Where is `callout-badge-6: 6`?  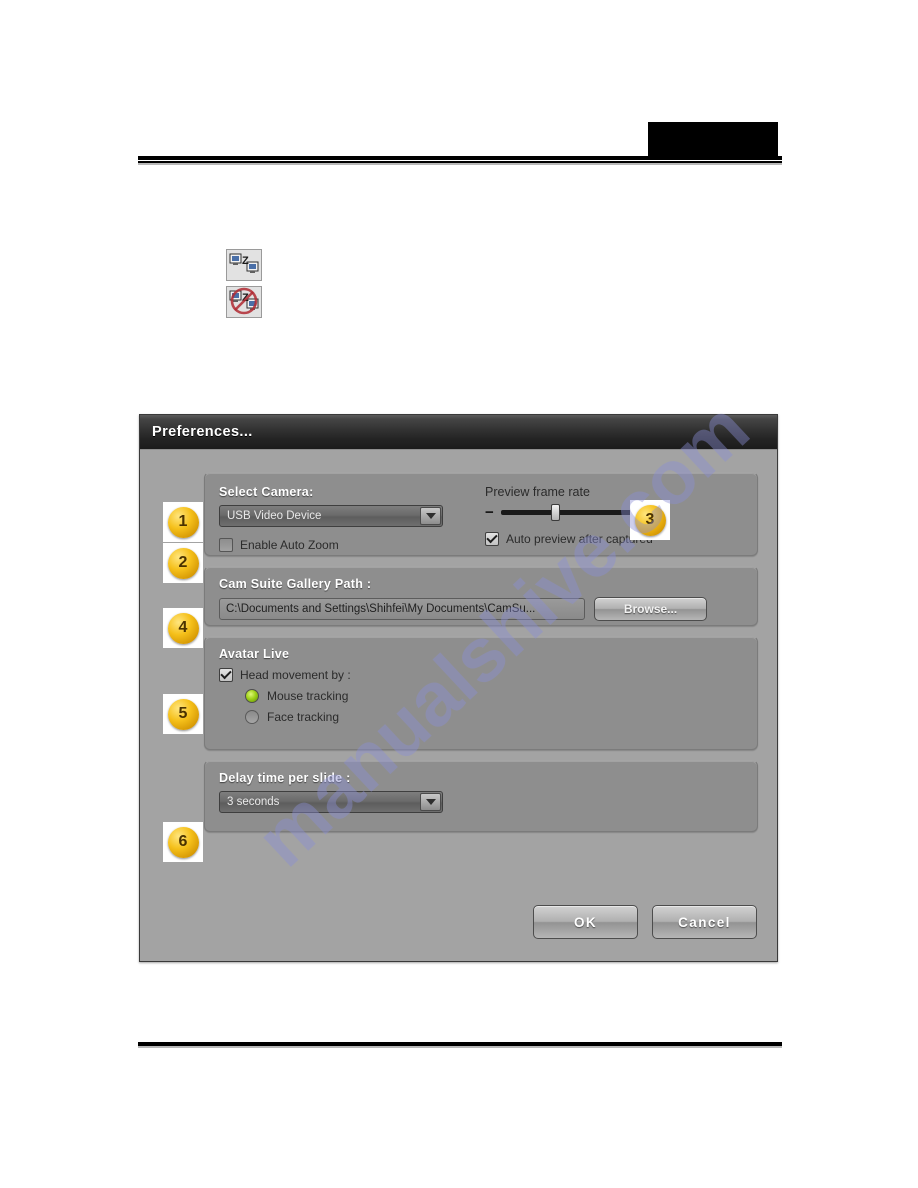
callout-badge-6: 6 is located at coordinates (183, 842).